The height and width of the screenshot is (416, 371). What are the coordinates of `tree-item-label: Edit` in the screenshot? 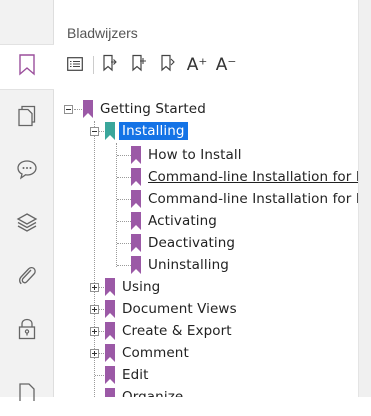 It's located at (135, 375).